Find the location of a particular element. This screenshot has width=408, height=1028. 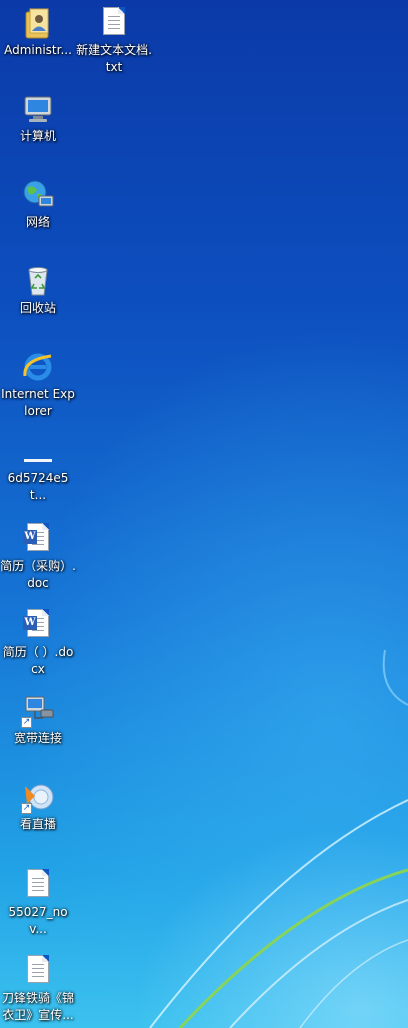

icon-label: 回收站 is located at coordinates (37, 308).